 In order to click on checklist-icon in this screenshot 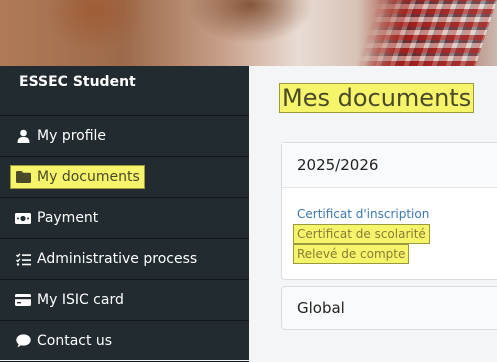, I will do `click(23, 259)`.